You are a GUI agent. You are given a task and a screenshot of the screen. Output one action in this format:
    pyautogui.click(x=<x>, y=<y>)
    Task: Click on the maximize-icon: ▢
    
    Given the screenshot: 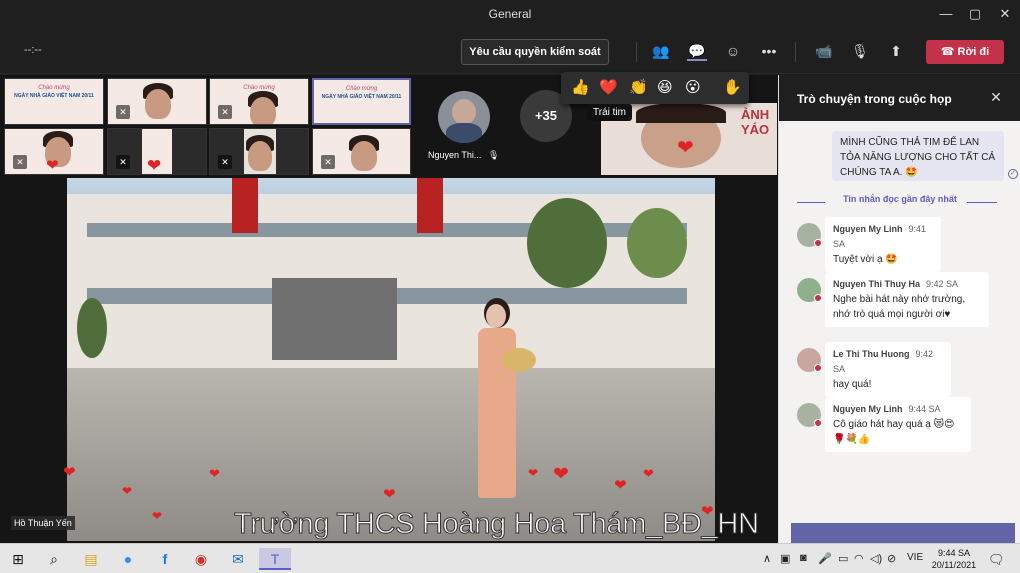 What is the action you would take?
    pyautogui.click(x=975, y=14)
    